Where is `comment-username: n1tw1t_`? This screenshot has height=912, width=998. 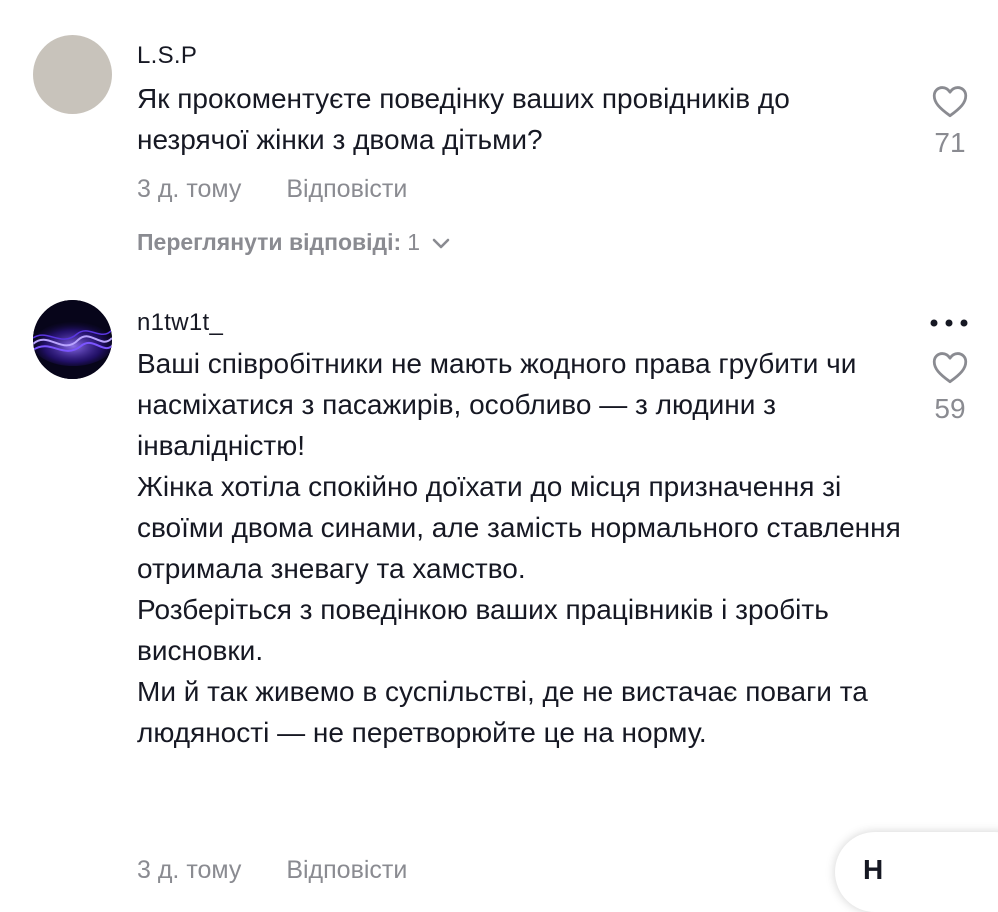 comment-username: n1tw1t_ is located at coordinates (180, 323).